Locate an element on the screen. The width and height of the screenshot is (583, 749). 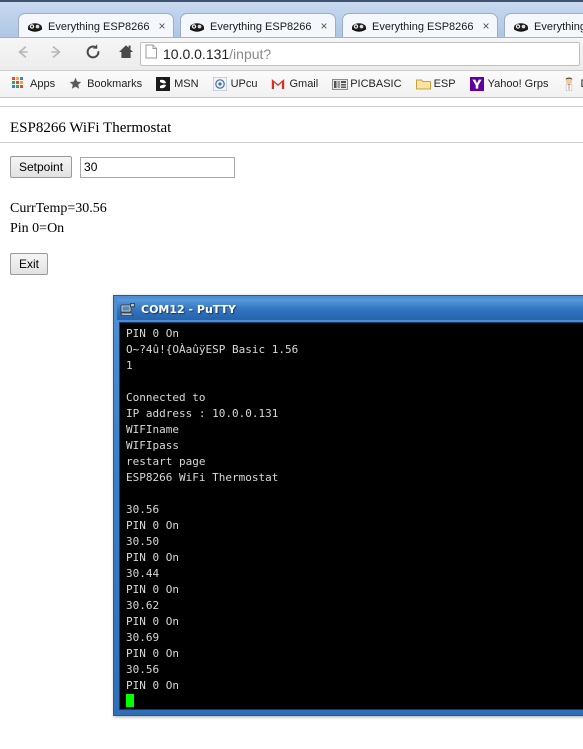
current-temp-line: CurrTemp=30.56 is located at coordinates (58, 208).